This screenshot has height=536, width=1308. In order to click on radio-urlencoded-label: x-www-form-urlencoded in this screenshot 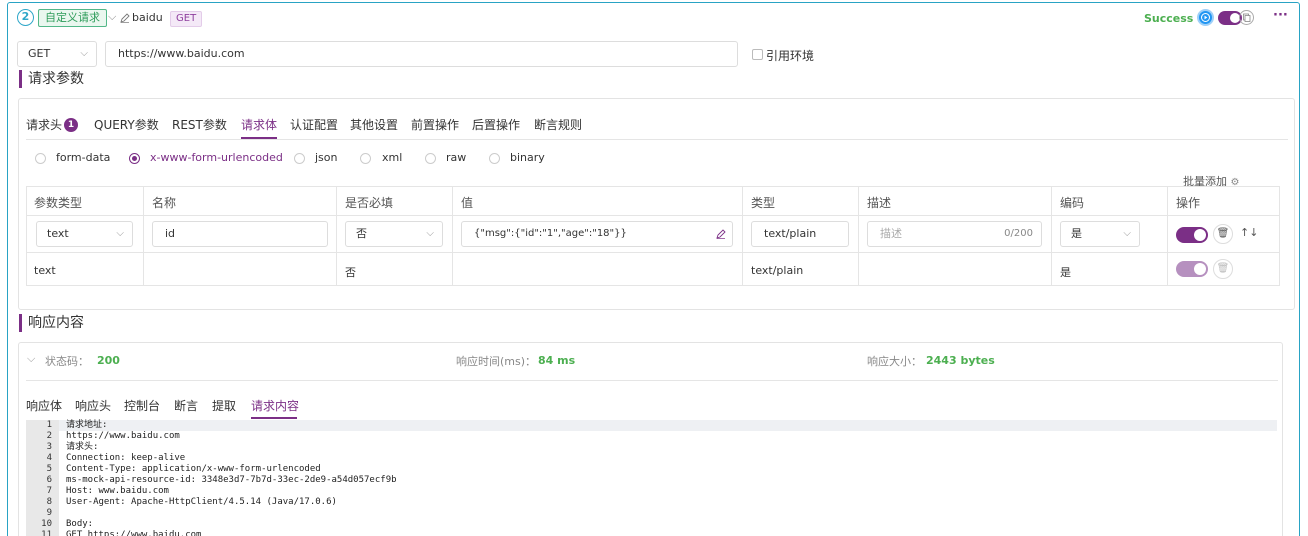, I will do `click(216, 157)`.